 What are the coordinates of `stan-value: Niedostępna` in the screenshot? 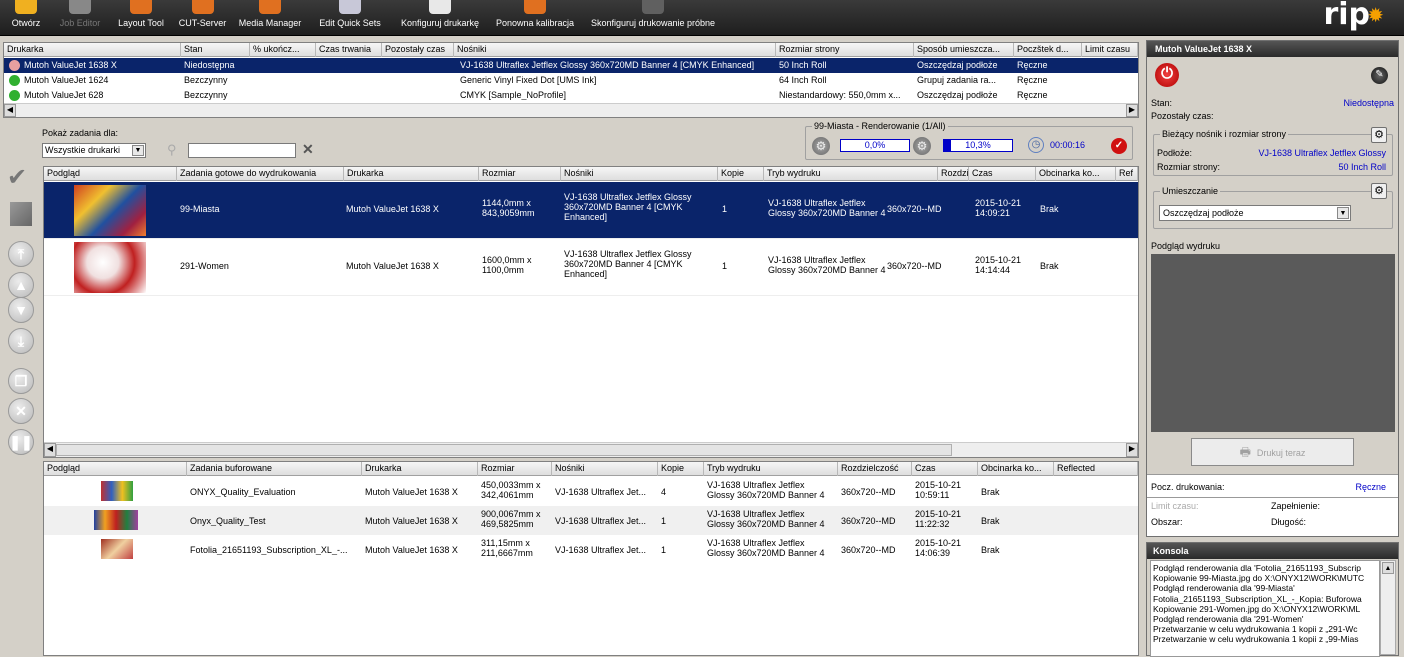 It's located at (1368, 103).